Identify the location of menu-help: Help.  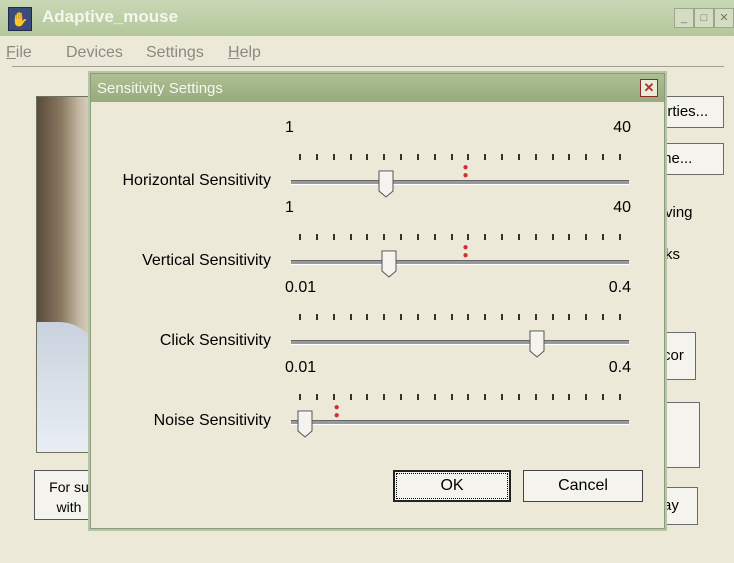
(244, 53).